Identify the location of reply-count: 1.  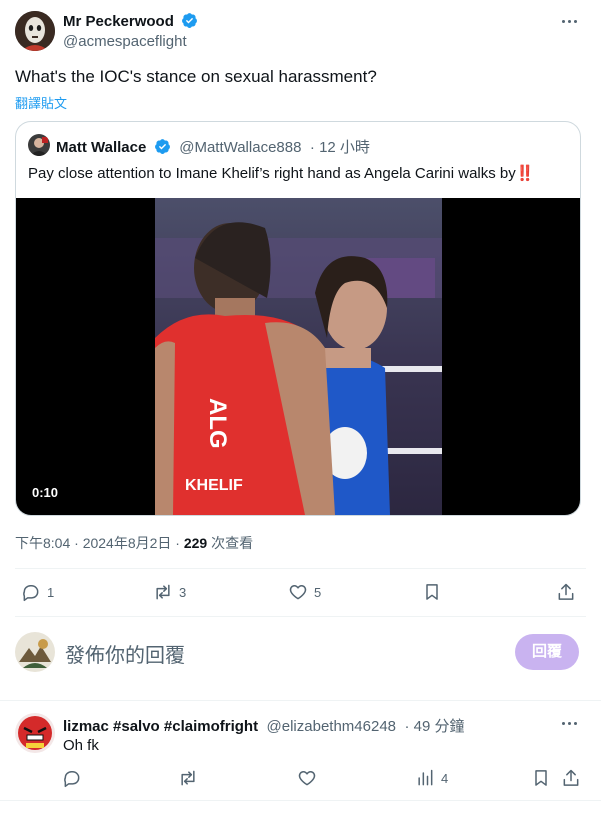
(51, 592).